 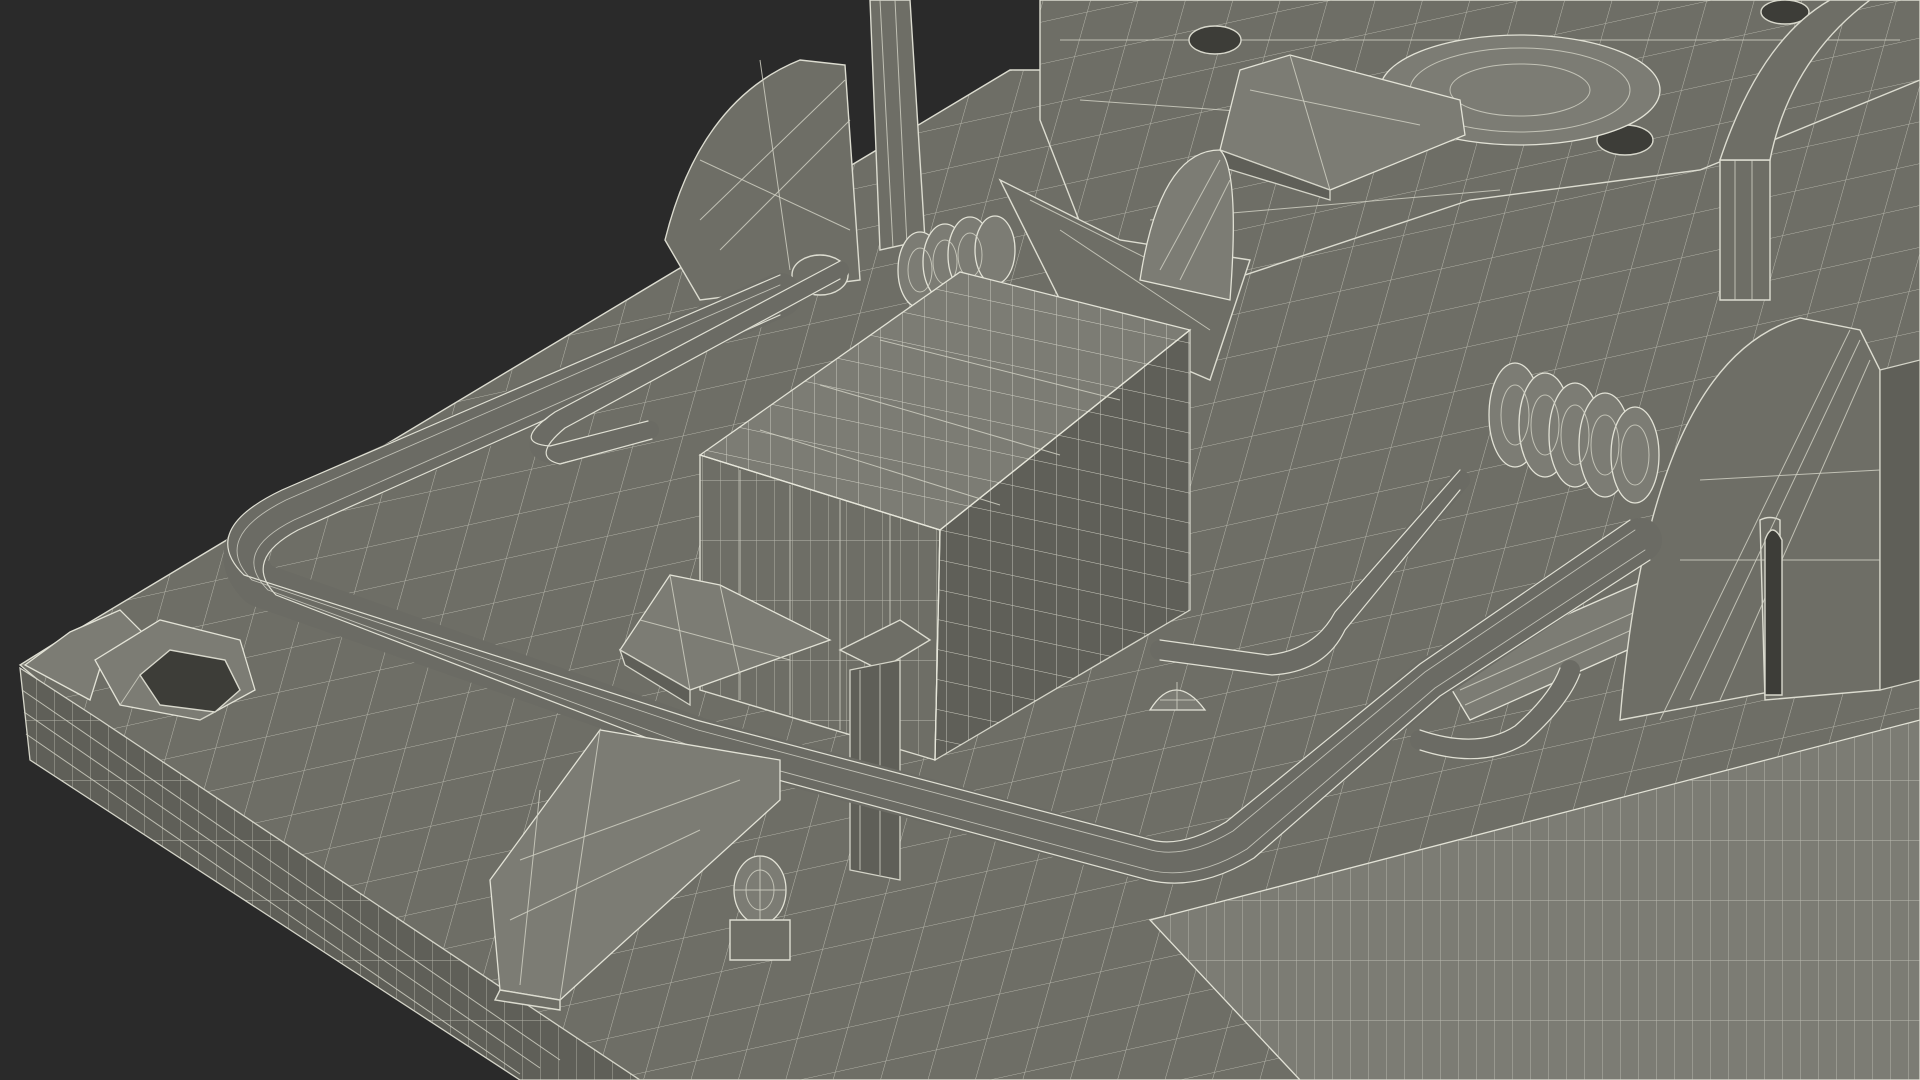 What do you see at coordinates (760, 908) in the screenshot?
I see `latch-pin` at bounding box center [760, 908].